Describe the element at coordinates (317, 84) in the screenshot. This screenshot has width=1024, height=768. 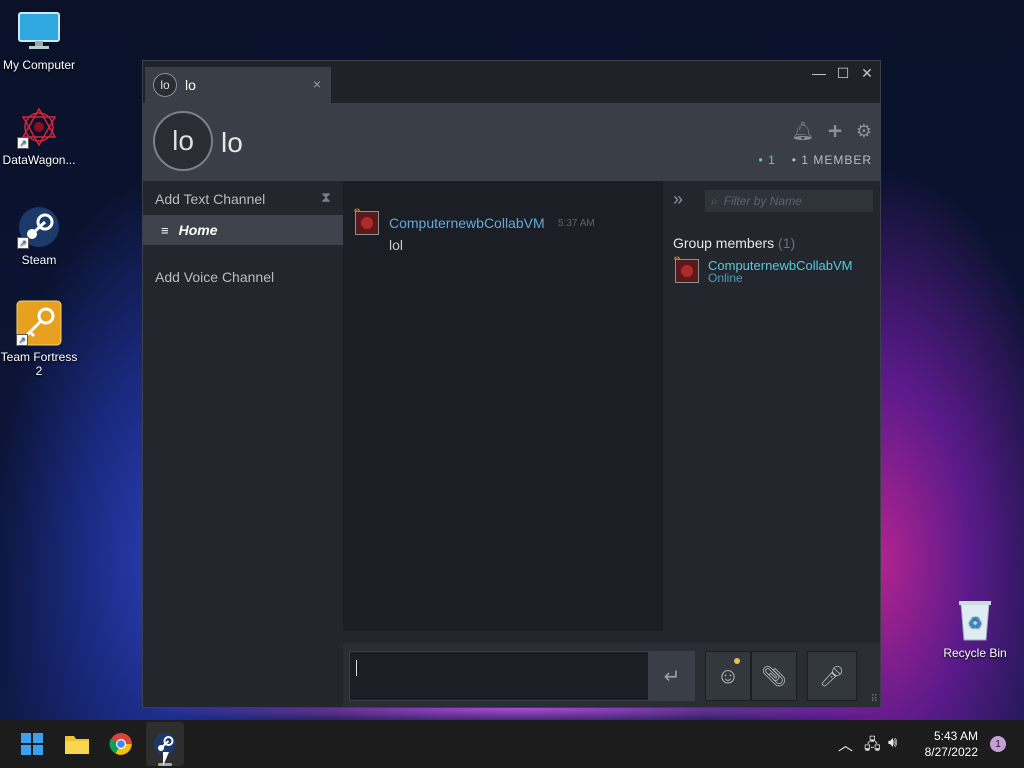
I see `tab-close-icon: ×` at that location.